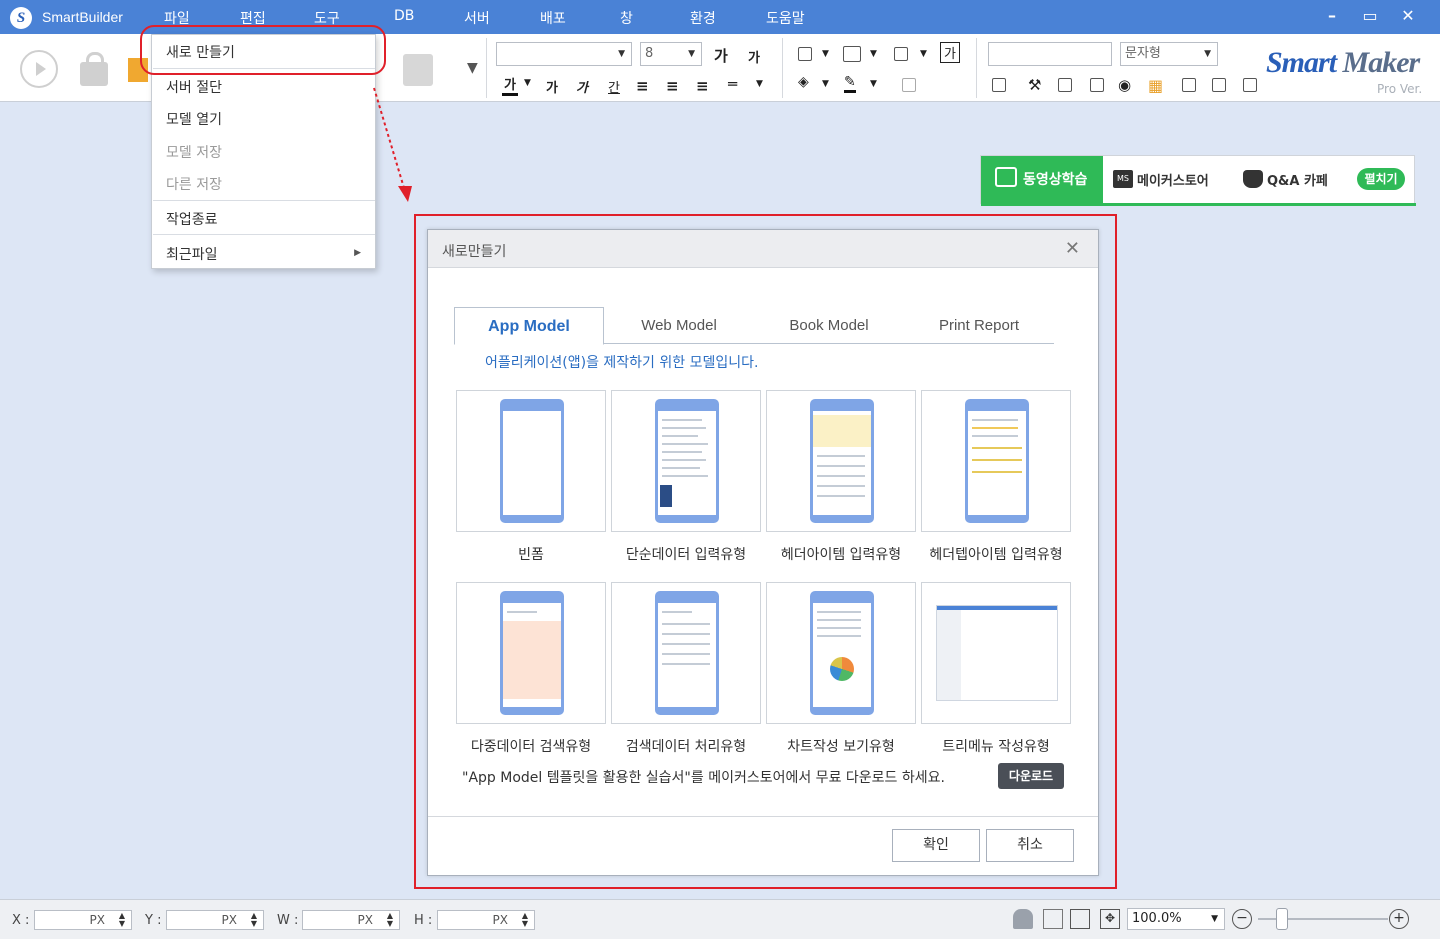  Describe the element at coordinates (418, 70) in the screenshot. I see `clipboard-icon` at that location.